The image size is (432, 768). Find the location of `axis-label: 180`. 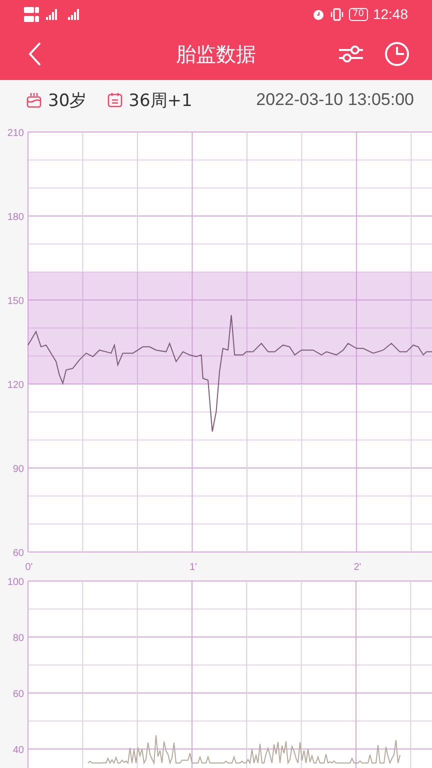

axis-label: 180 is located at coordinates (15, 217).